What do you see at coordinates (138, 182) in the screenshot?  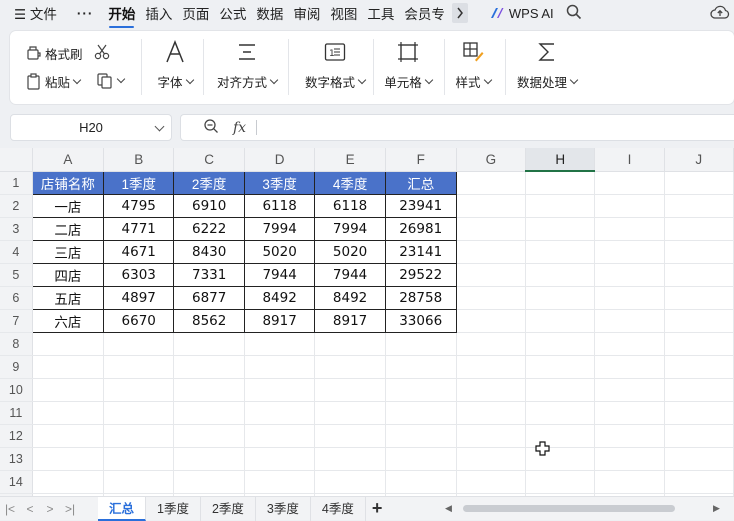 I see `table-header-cell: 1季度` at bounding box center [138, 182].